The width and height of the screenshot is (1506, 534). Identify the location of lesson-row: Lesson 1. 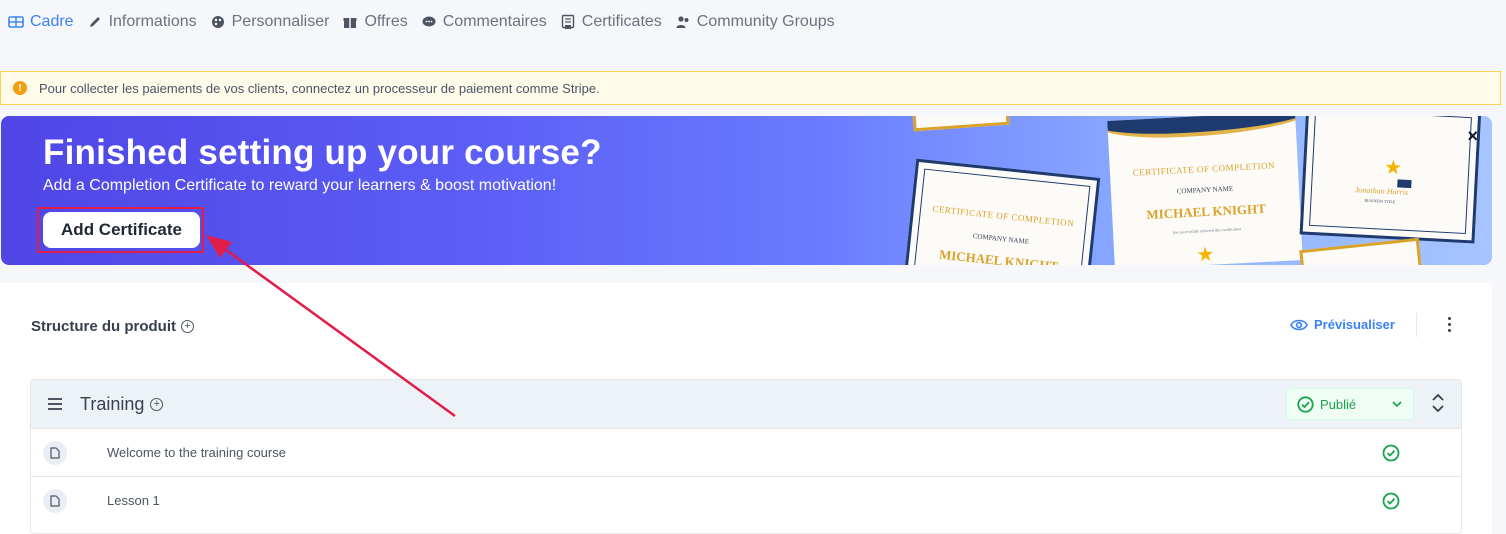
(746, 500).